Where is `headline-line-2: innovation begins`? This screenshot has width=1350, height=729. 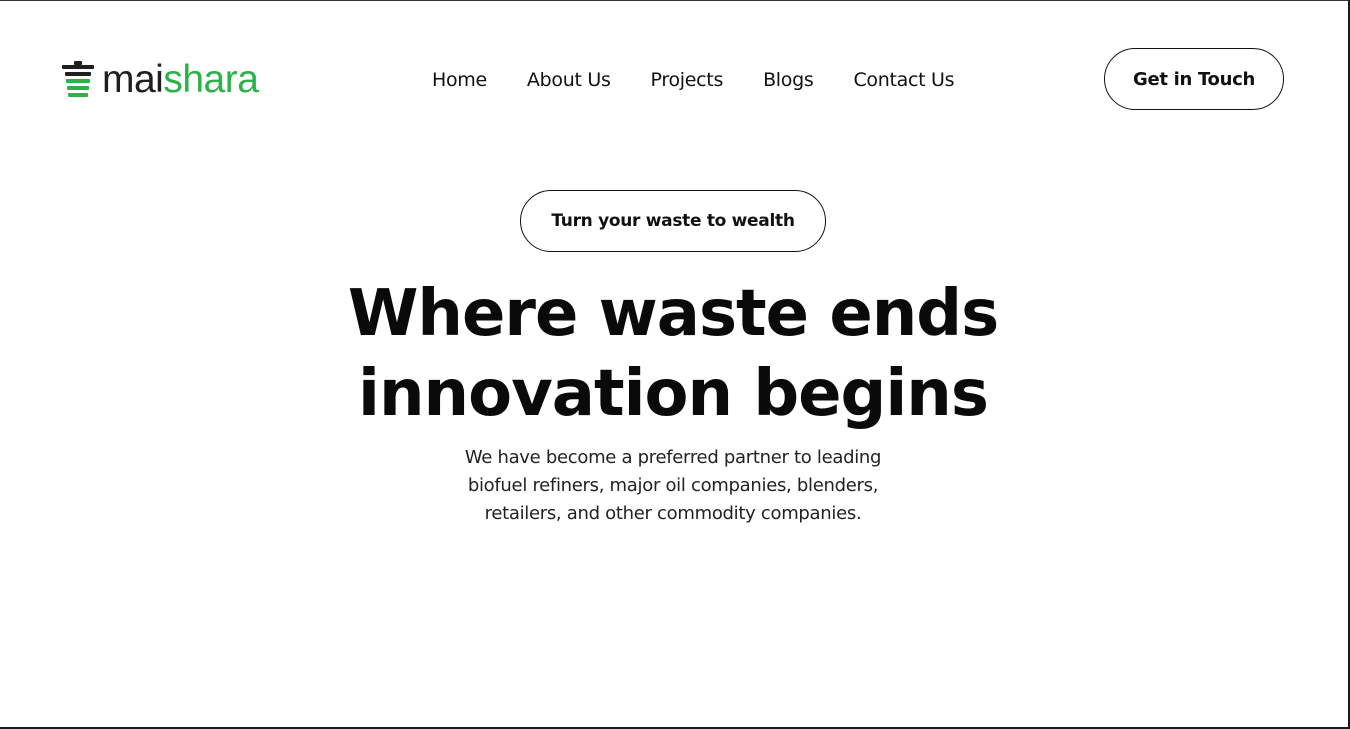
headline-line-2: innovation begins is located at coordinates (673, 394).